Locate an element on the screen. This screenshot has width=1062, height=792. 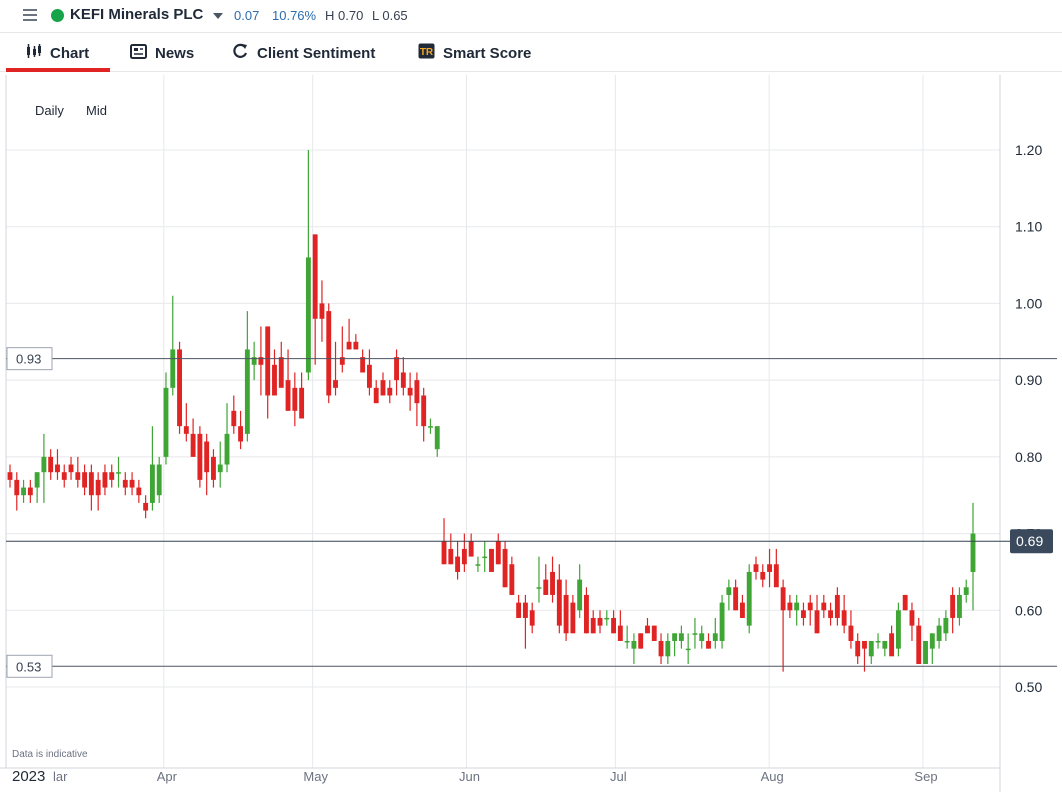
price-change: 0.07 is located at coordinates (247, 15).